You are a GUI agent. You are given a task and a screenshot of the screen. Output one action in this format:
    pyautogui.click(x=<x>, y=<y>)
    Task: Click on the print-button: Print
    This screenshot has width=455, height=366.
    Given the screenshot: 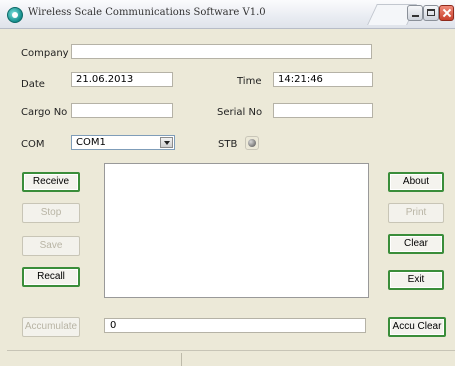 What is the action you would take?
    pyautogui.click(x=416, y=213)
    